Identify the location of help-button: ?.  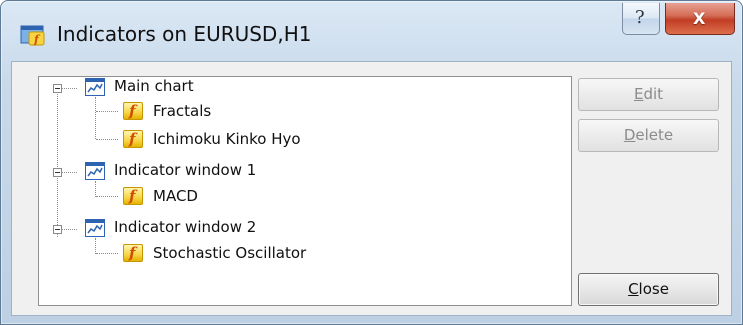
(641, 19).